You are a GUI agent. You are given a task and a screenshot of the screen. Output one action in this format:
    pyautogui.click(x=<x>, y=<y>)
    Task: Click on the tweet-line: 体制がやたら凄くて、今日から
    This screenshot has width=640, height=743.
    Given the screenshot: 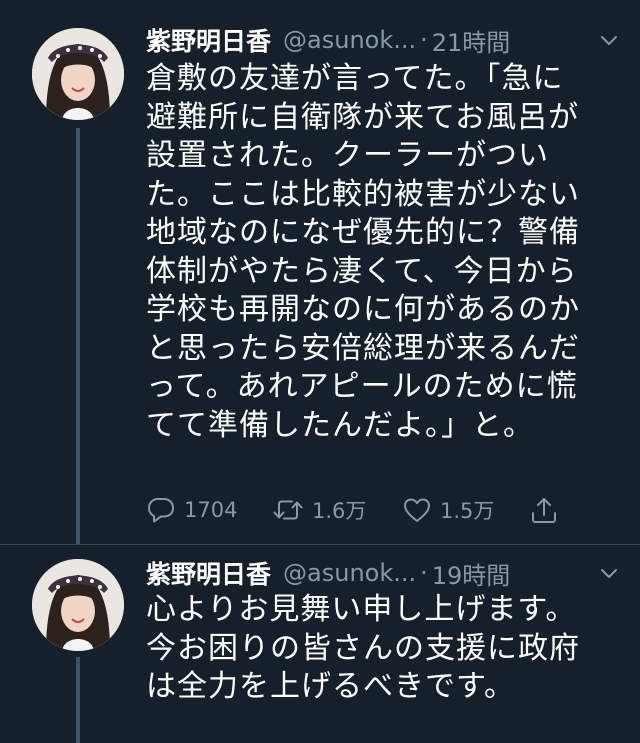 What is the action you would take?
    pyautogui.click(x=362, y=271)
    